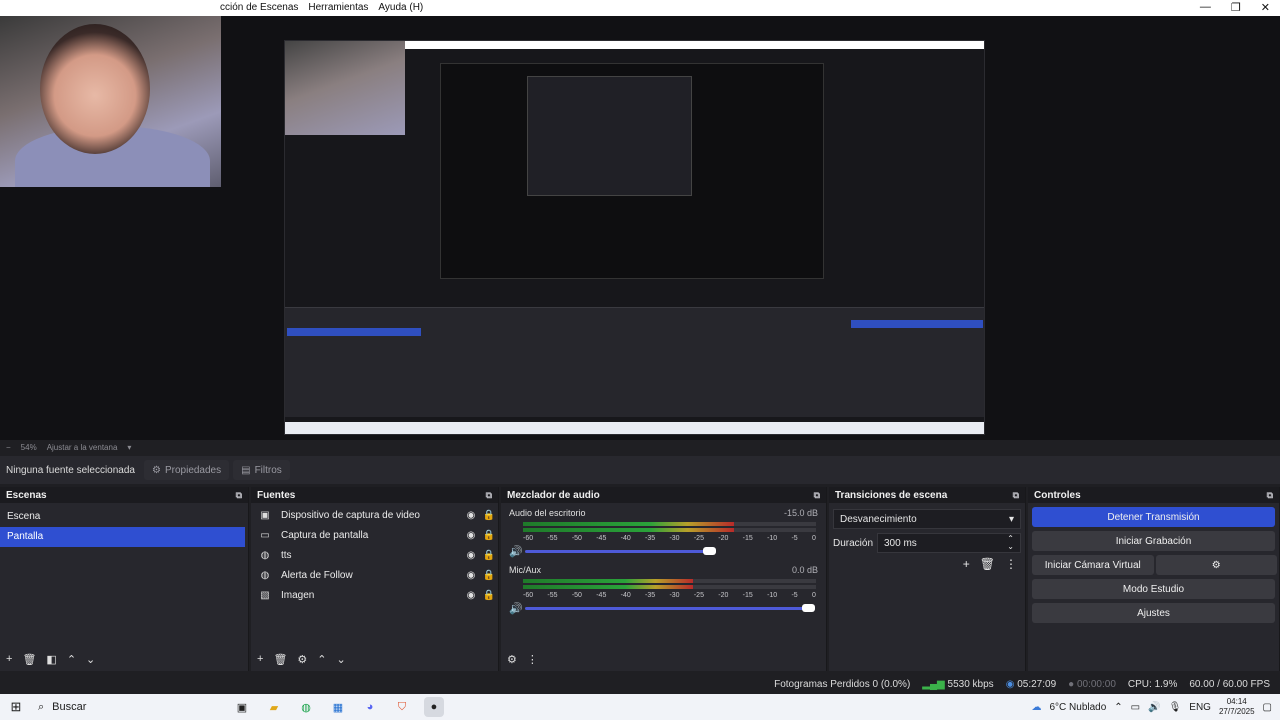 The image size is (1280, 720). Describe the element at coordinates (933, 684) in the screenshot. I see `signal-icon: ▂▄▆` at that location.